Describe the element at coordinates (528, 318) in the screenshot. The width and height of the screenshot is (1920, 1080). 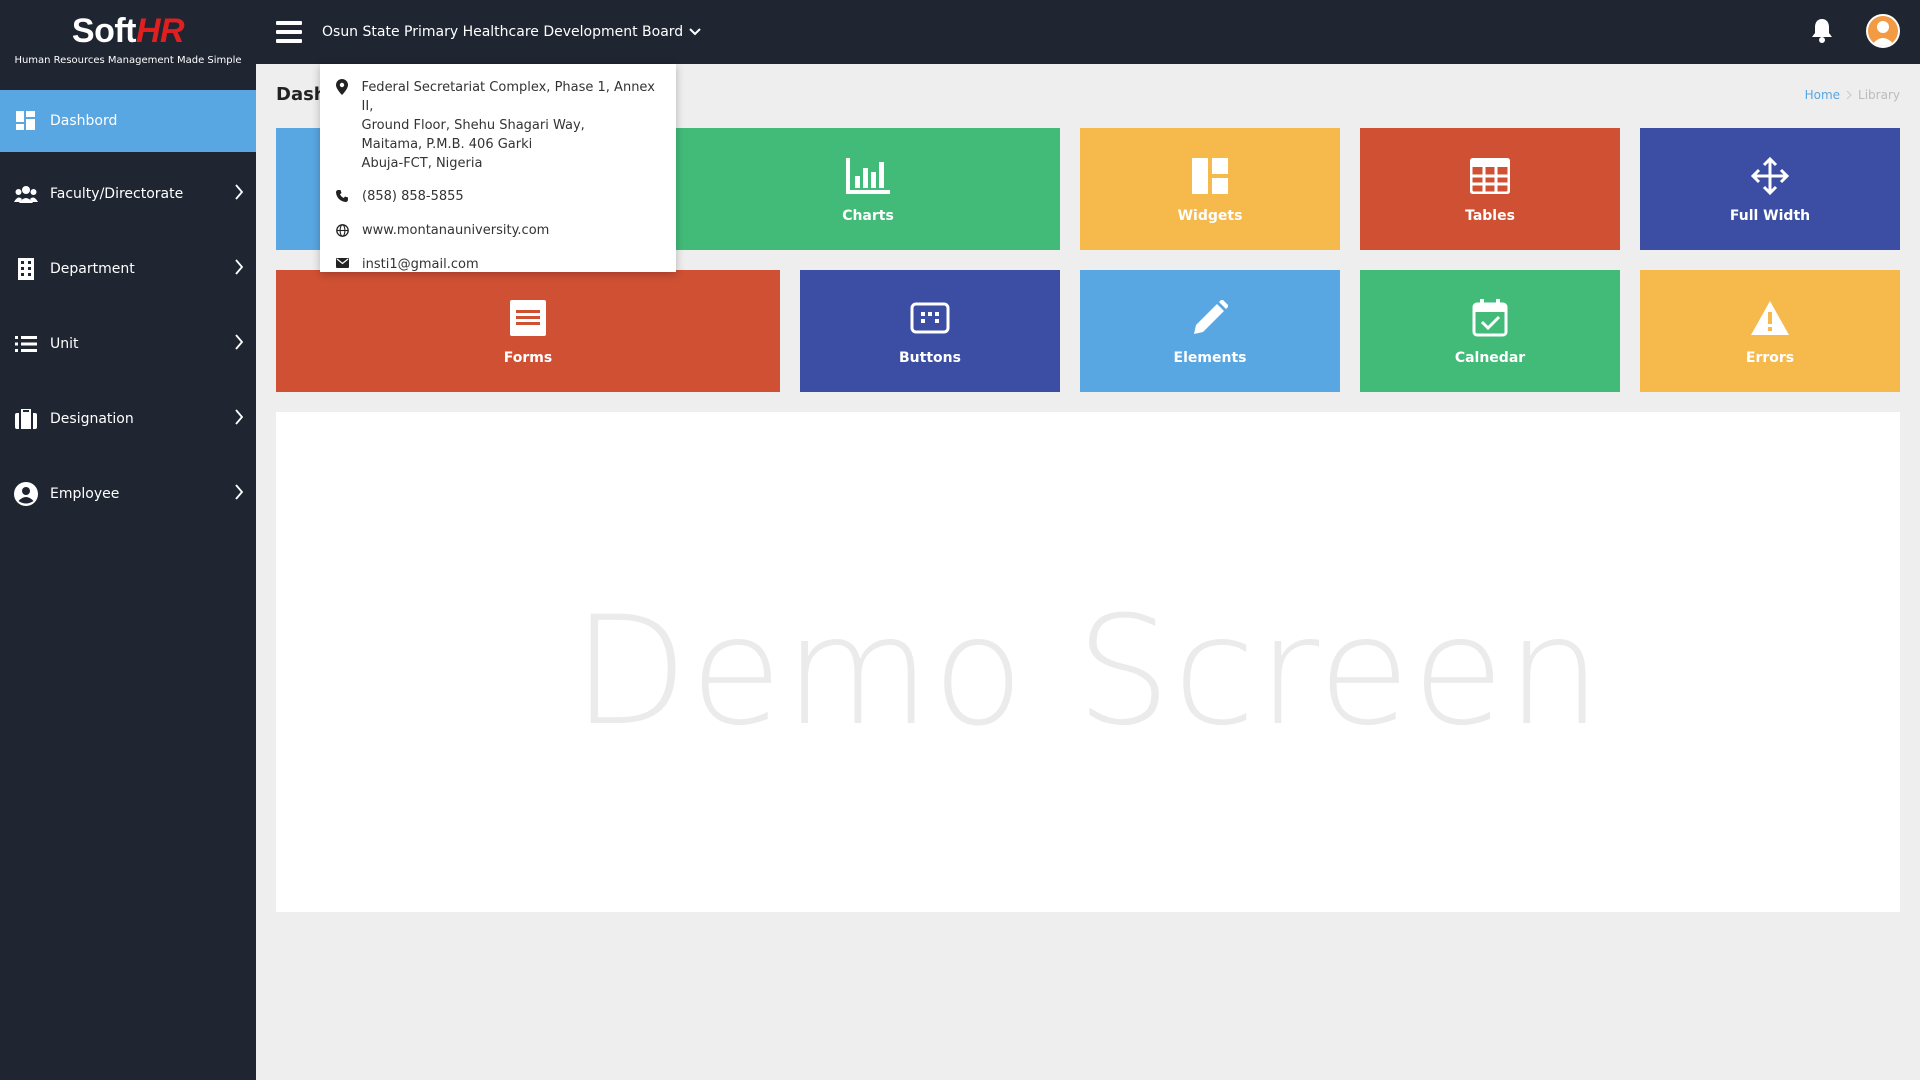
I see `form-icon` at that location.